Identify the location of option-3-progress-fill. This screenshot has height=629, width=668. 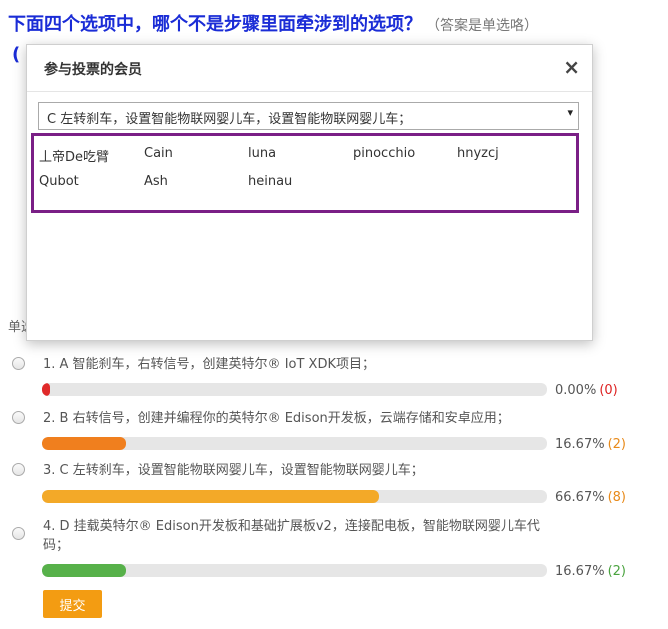
(210, 496).